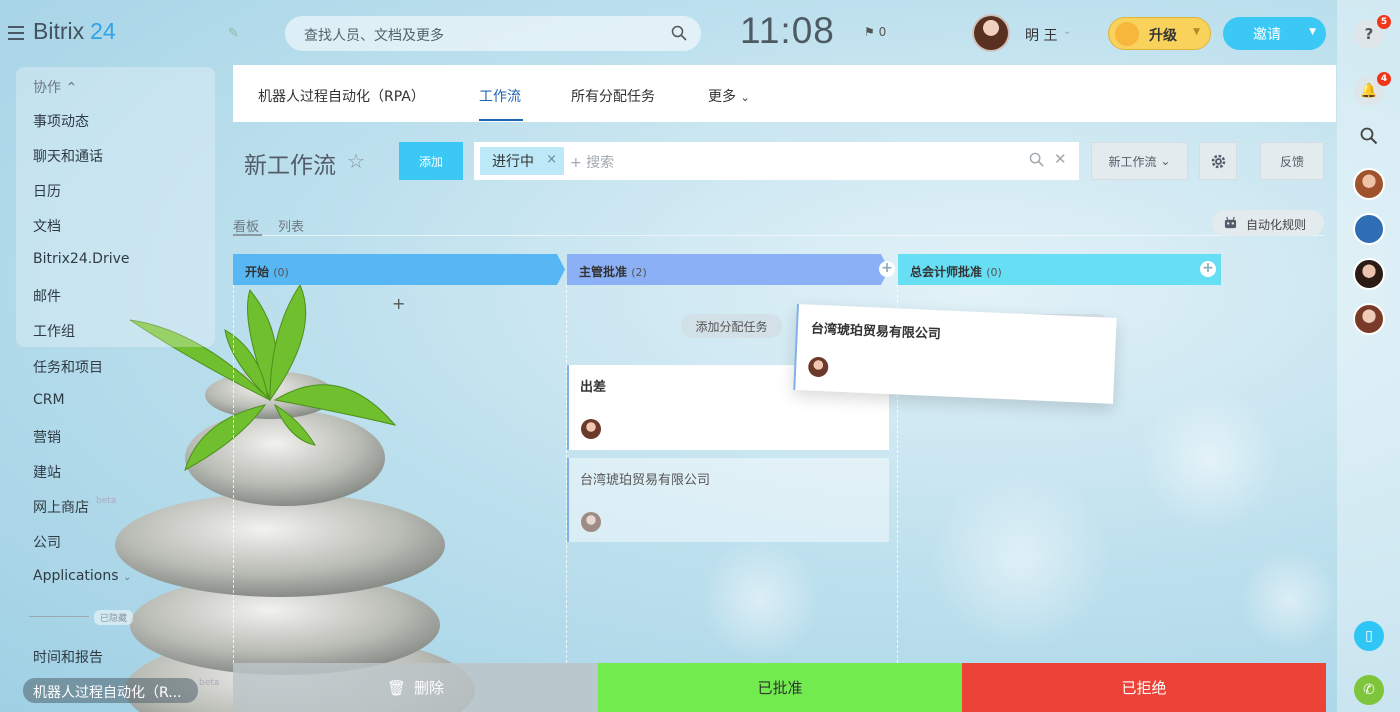 This screenshot has width=1400, height=712. Describe the element at coordinates (946, 272) in the screenshot. I see `column-name: 总会计师批准` at that location.